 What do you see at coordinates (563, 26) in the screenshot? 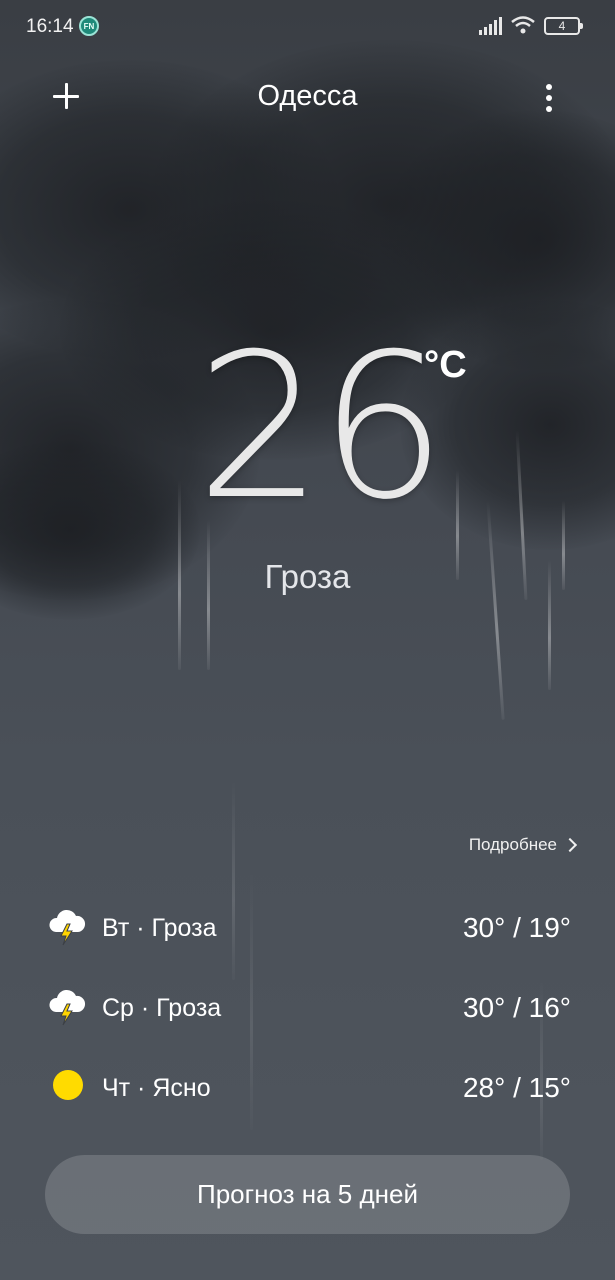
I see `battery-icon: 4` at bounding box center [563, 26].